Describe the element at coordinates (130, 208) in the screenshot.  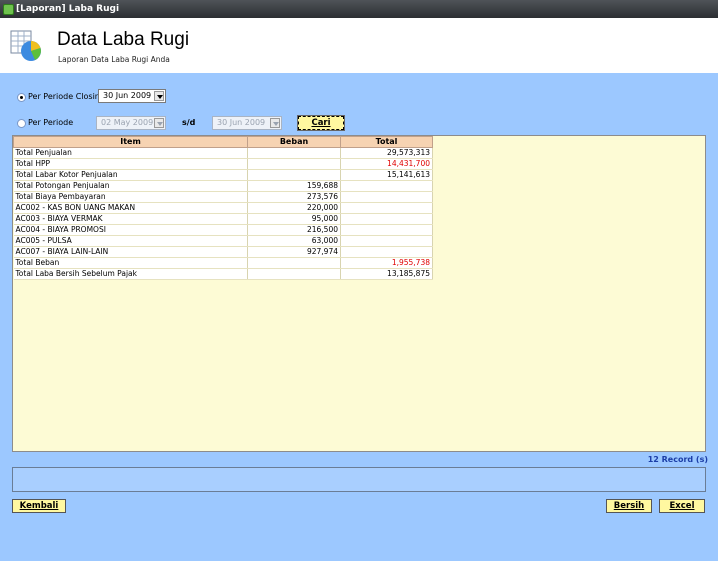
I see `cell-item: AC002 - KAS BON UANG MAKAN` at that location.